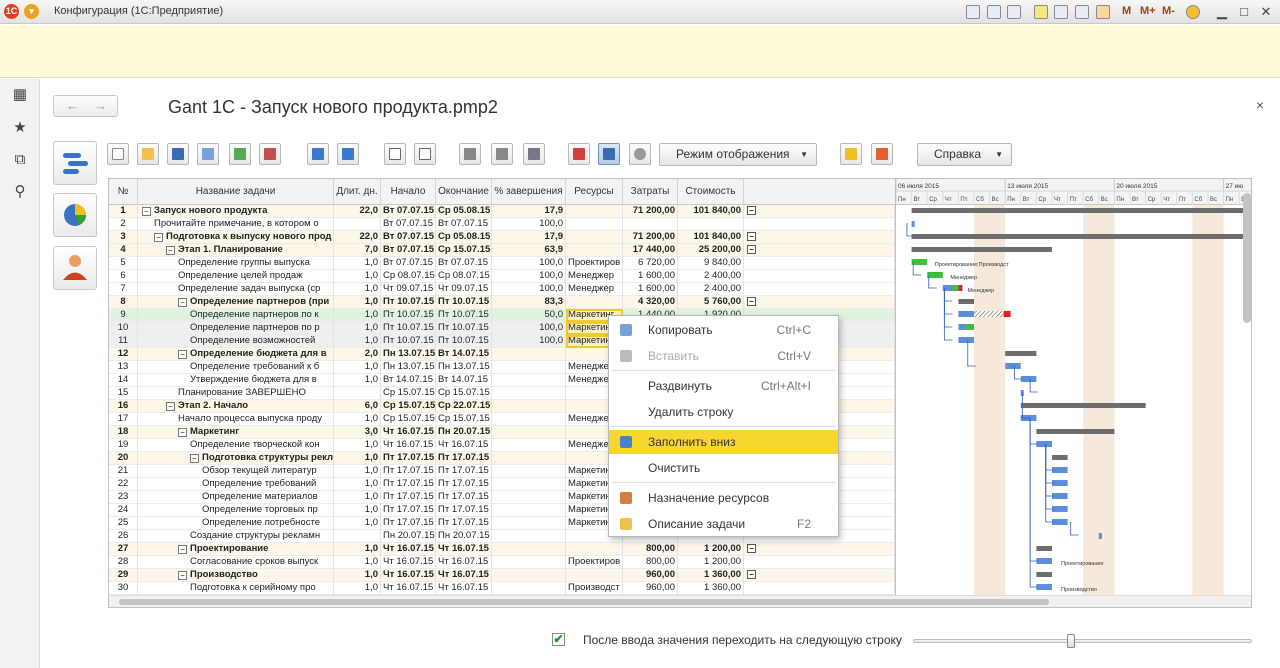 Image resolution: width=1280 pixels, height=668 pixels. Describe the element at coordinates (711, 575) in the screenshot. I see `table-cell-price: 1 360,00` at that location.